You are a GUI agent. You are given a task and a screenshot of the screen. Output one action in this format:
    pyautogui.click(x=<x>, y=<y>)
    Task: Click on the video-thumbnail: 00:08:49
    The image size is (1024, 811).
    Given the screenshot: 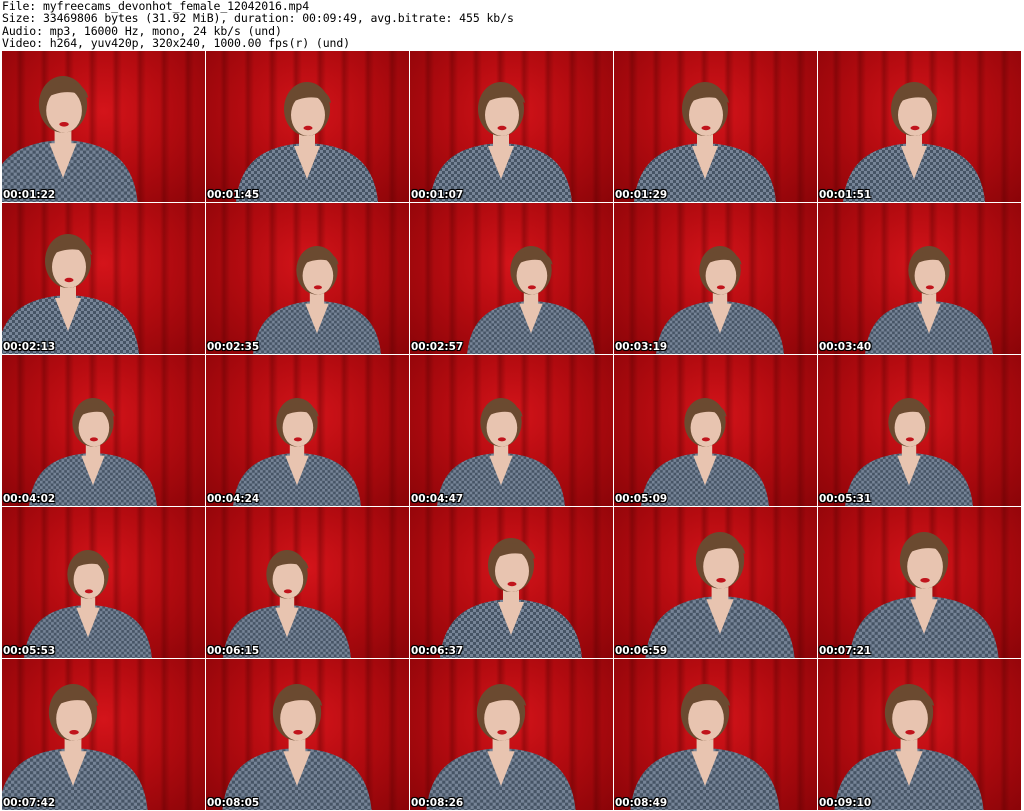 What is the action you would take?
    pyautogui.click(x=715, y=734)
    